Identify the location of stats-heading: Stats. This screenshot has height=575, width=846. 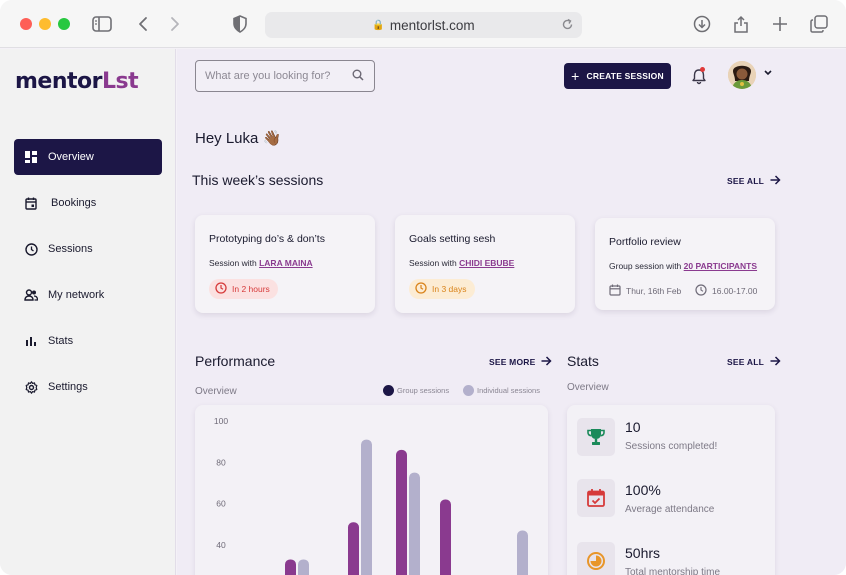
(583, 361).